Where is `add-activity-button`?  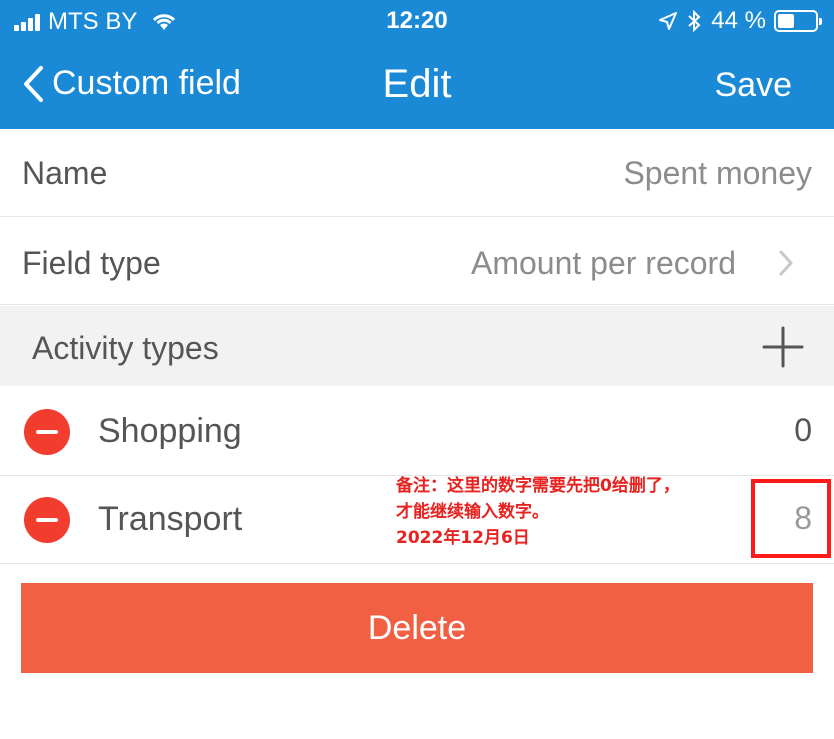 add-activity-button is located at coordinates (783, 347).